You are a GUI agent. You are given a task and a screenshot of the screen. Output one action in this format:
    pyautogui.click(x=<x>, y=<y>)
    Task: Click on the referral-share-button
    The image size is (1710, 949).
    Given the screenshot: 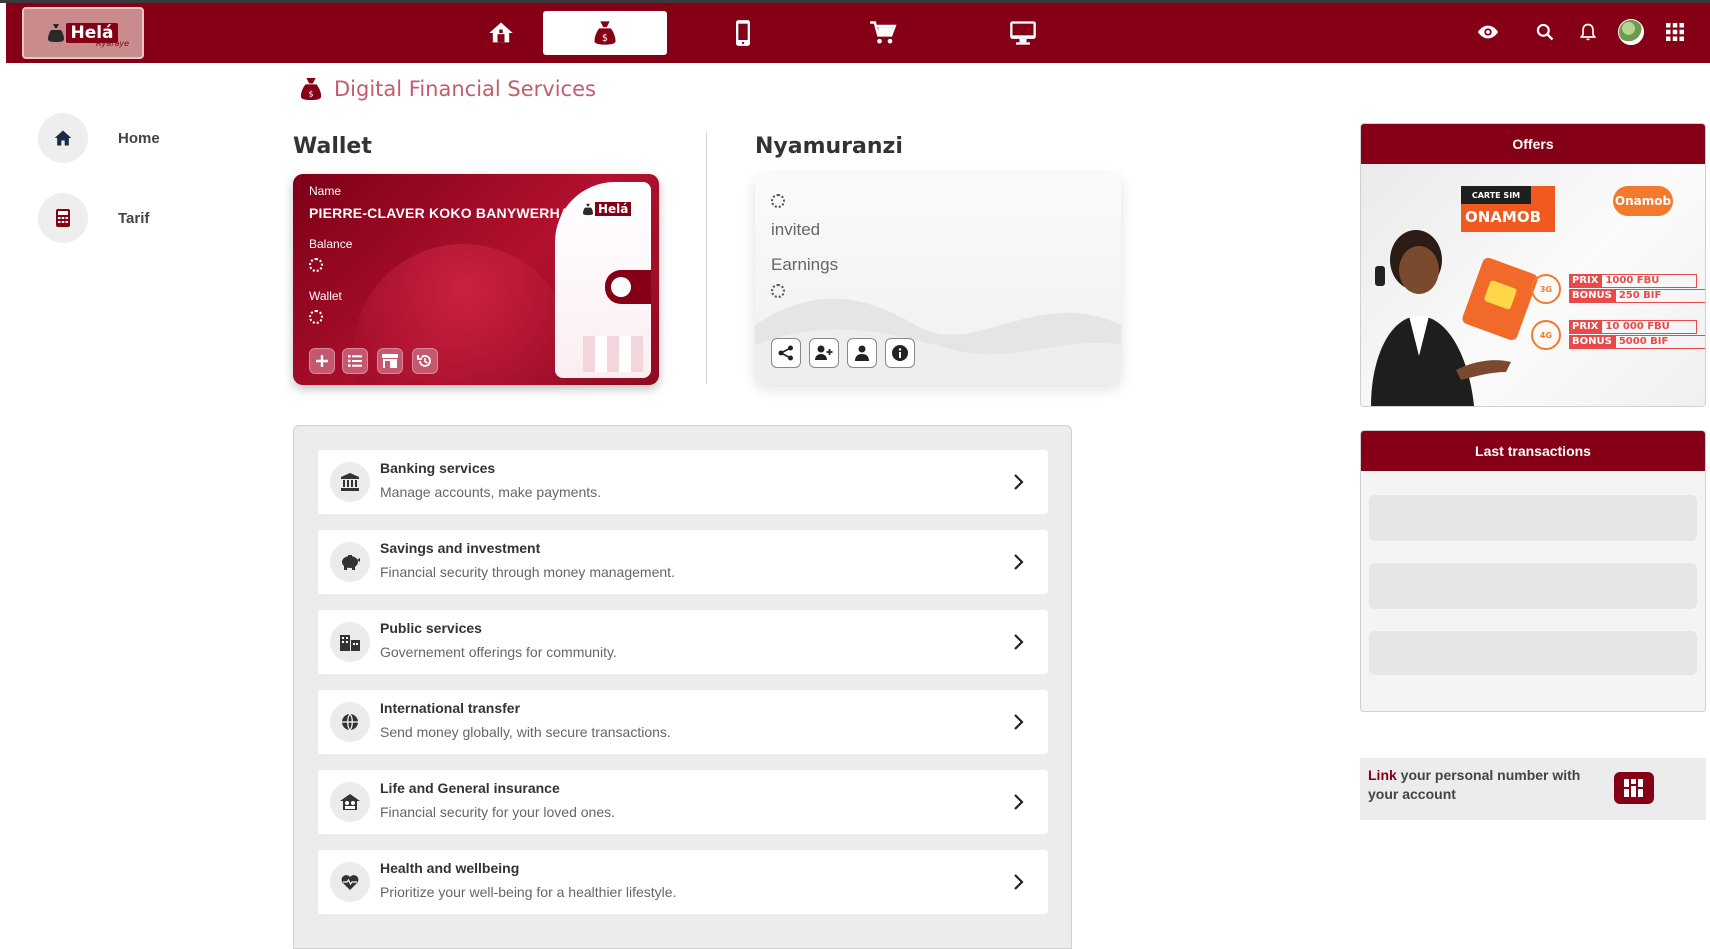 What is the action you would take?
    pyautogui.click(x=786, y=353)
    